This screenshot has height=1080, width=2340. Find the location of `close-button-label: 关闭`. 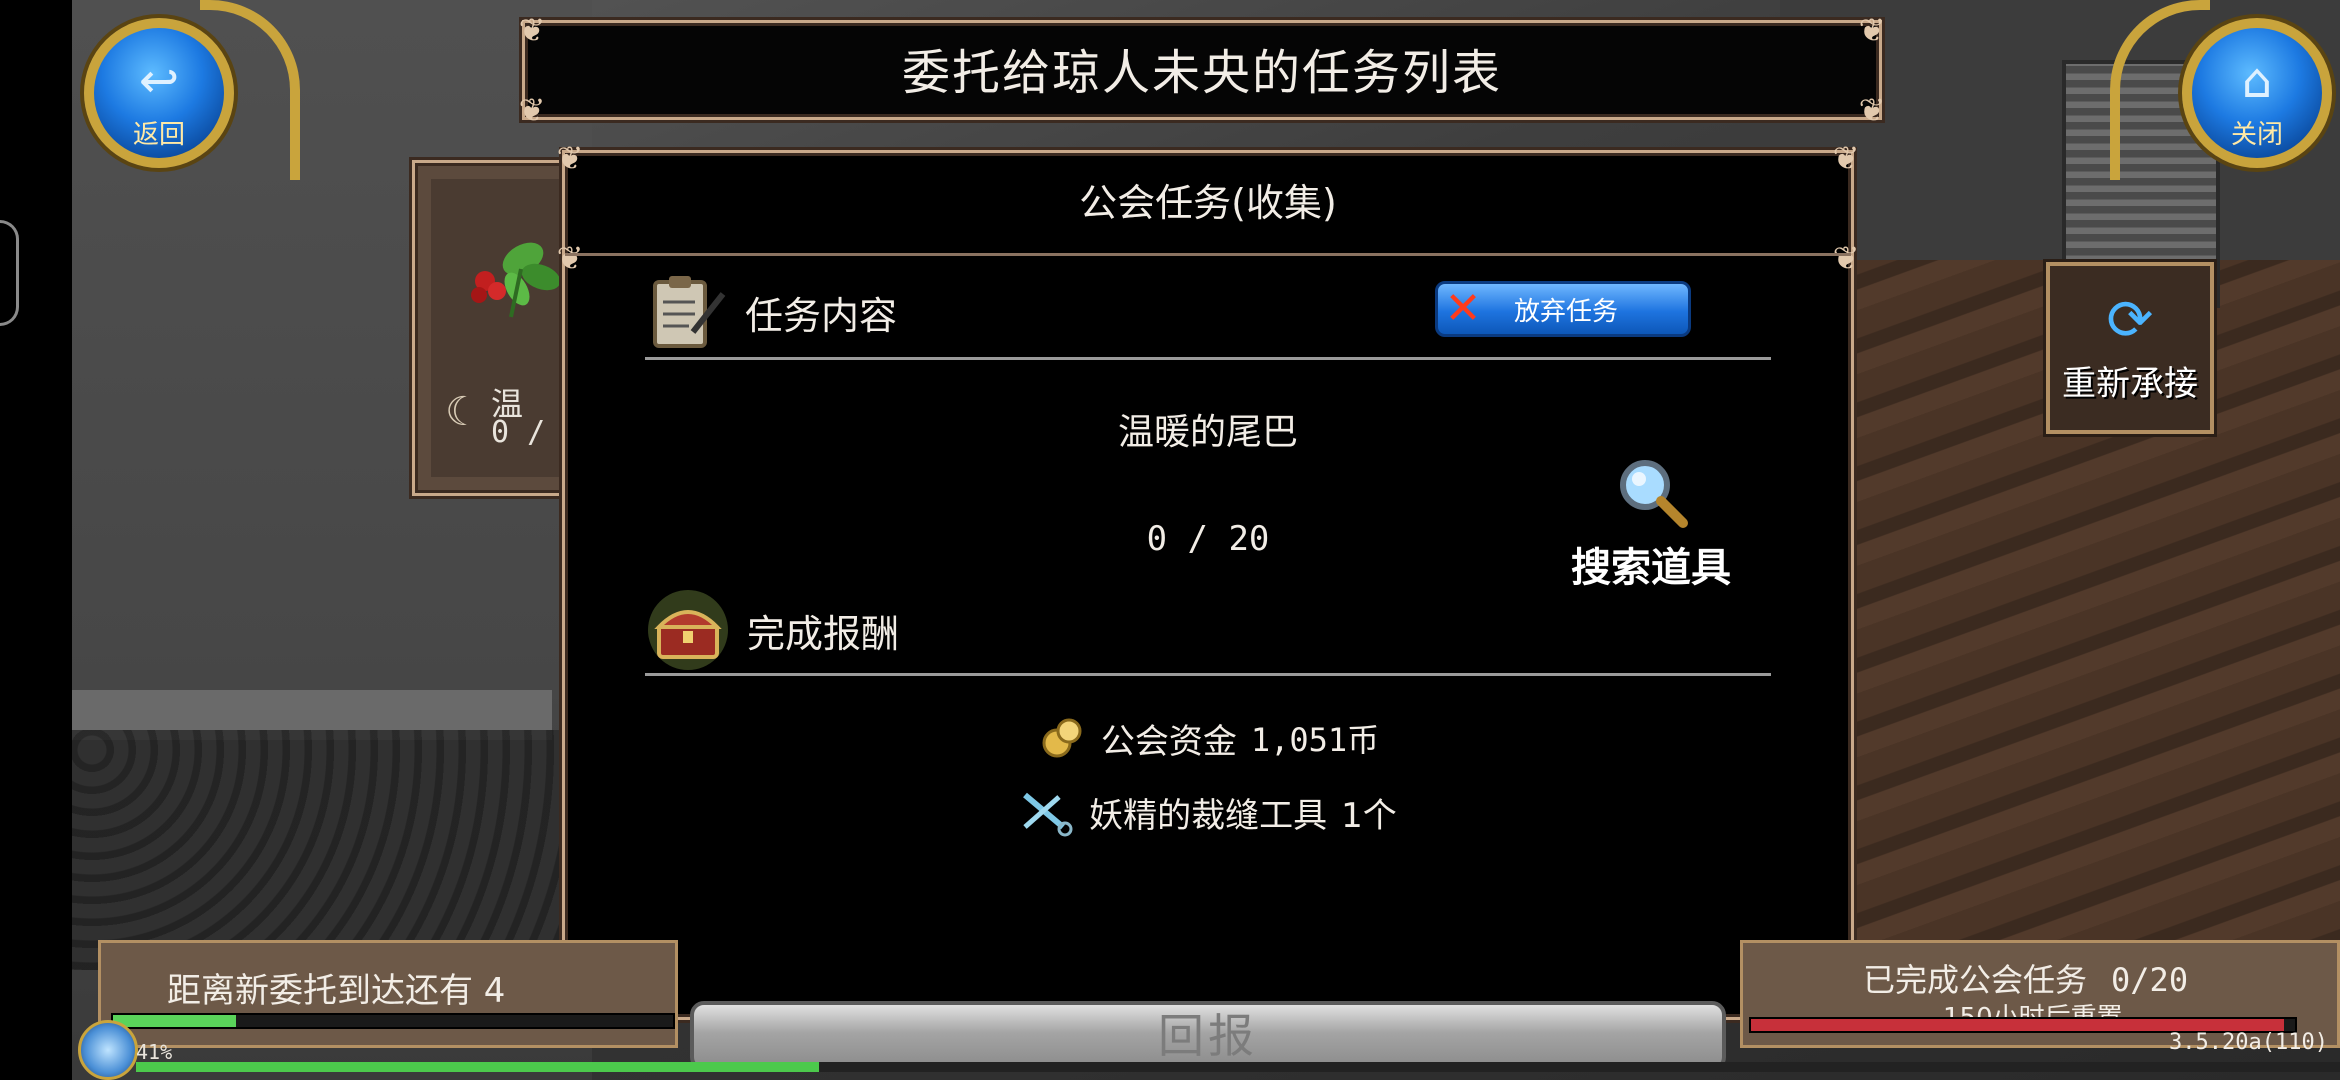

close-button-label: 关闭 is located at coordinates (2256, 135).